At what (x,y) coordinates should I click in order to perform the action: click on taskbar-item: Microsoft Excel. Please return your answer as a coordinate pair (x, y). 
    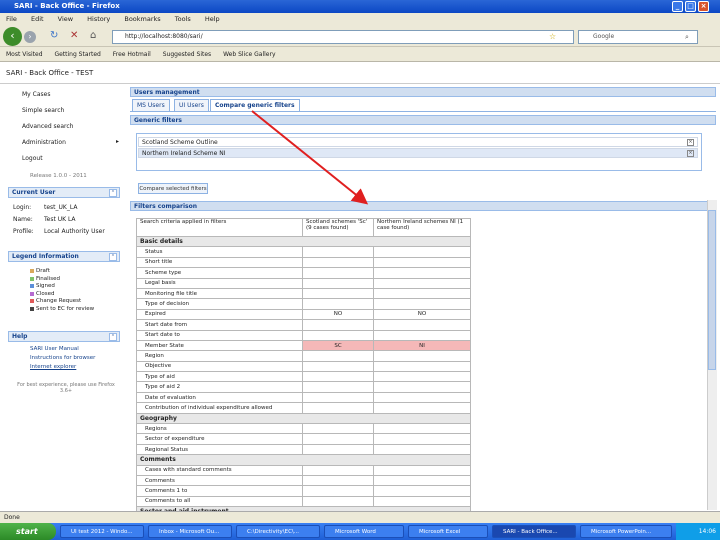
    Looking at the image, I should click on (448, 531).